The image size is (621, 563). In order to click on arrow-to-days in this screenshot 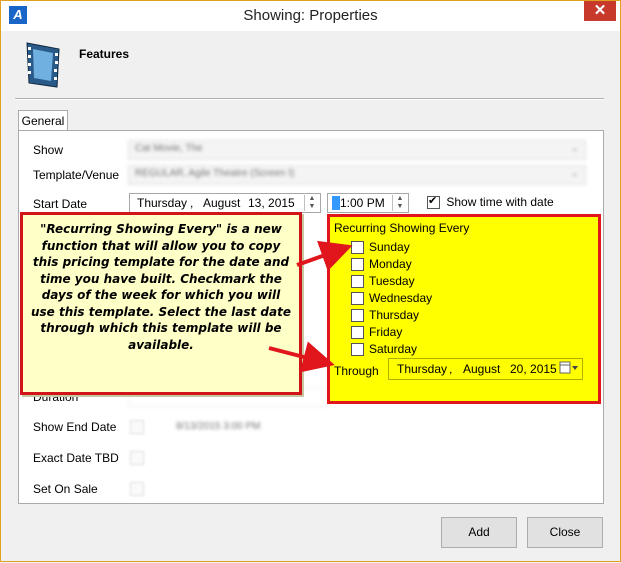, I will do `click(324, 256)`.